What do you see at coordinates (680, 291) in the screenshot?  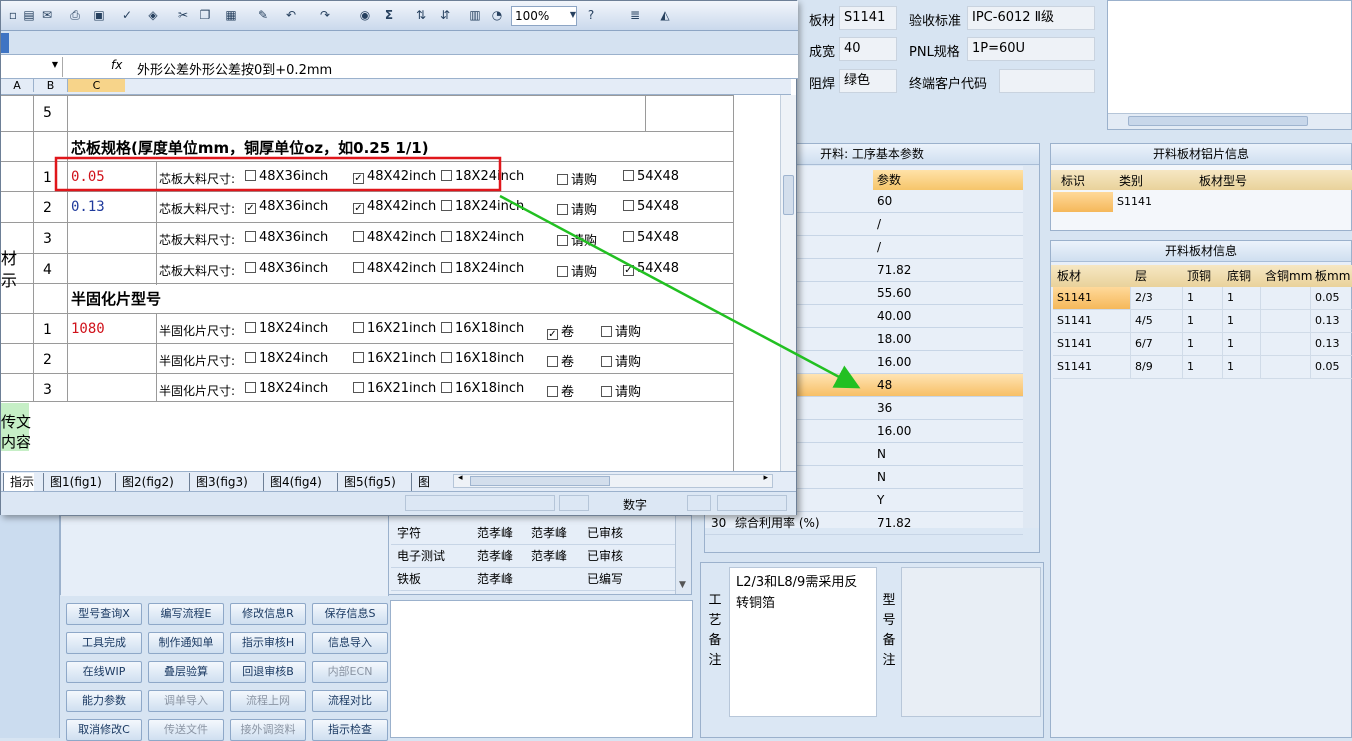 I see `annotation-arrow` at bounding box center [680, 291].